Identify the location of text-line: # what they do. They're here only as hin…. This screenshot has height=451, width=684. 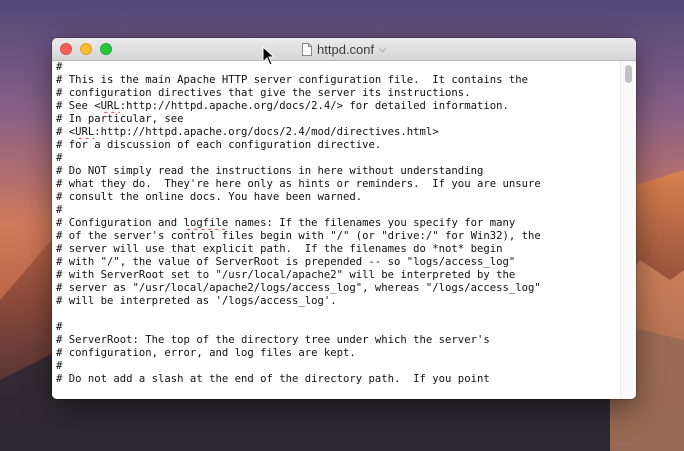
(298, 184).